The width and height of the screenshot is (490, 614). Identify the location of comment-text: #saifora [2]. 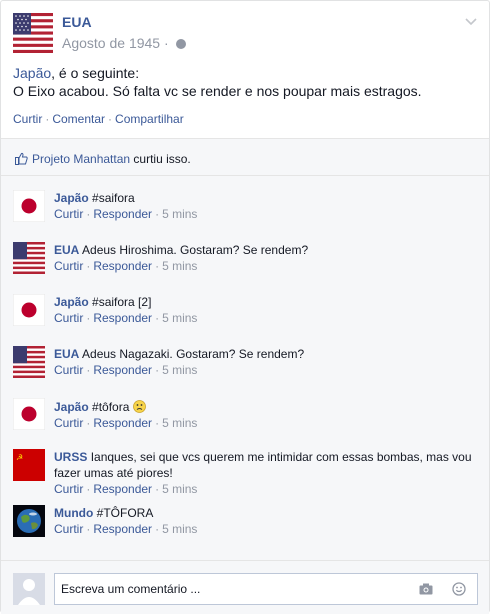
(122, 302).